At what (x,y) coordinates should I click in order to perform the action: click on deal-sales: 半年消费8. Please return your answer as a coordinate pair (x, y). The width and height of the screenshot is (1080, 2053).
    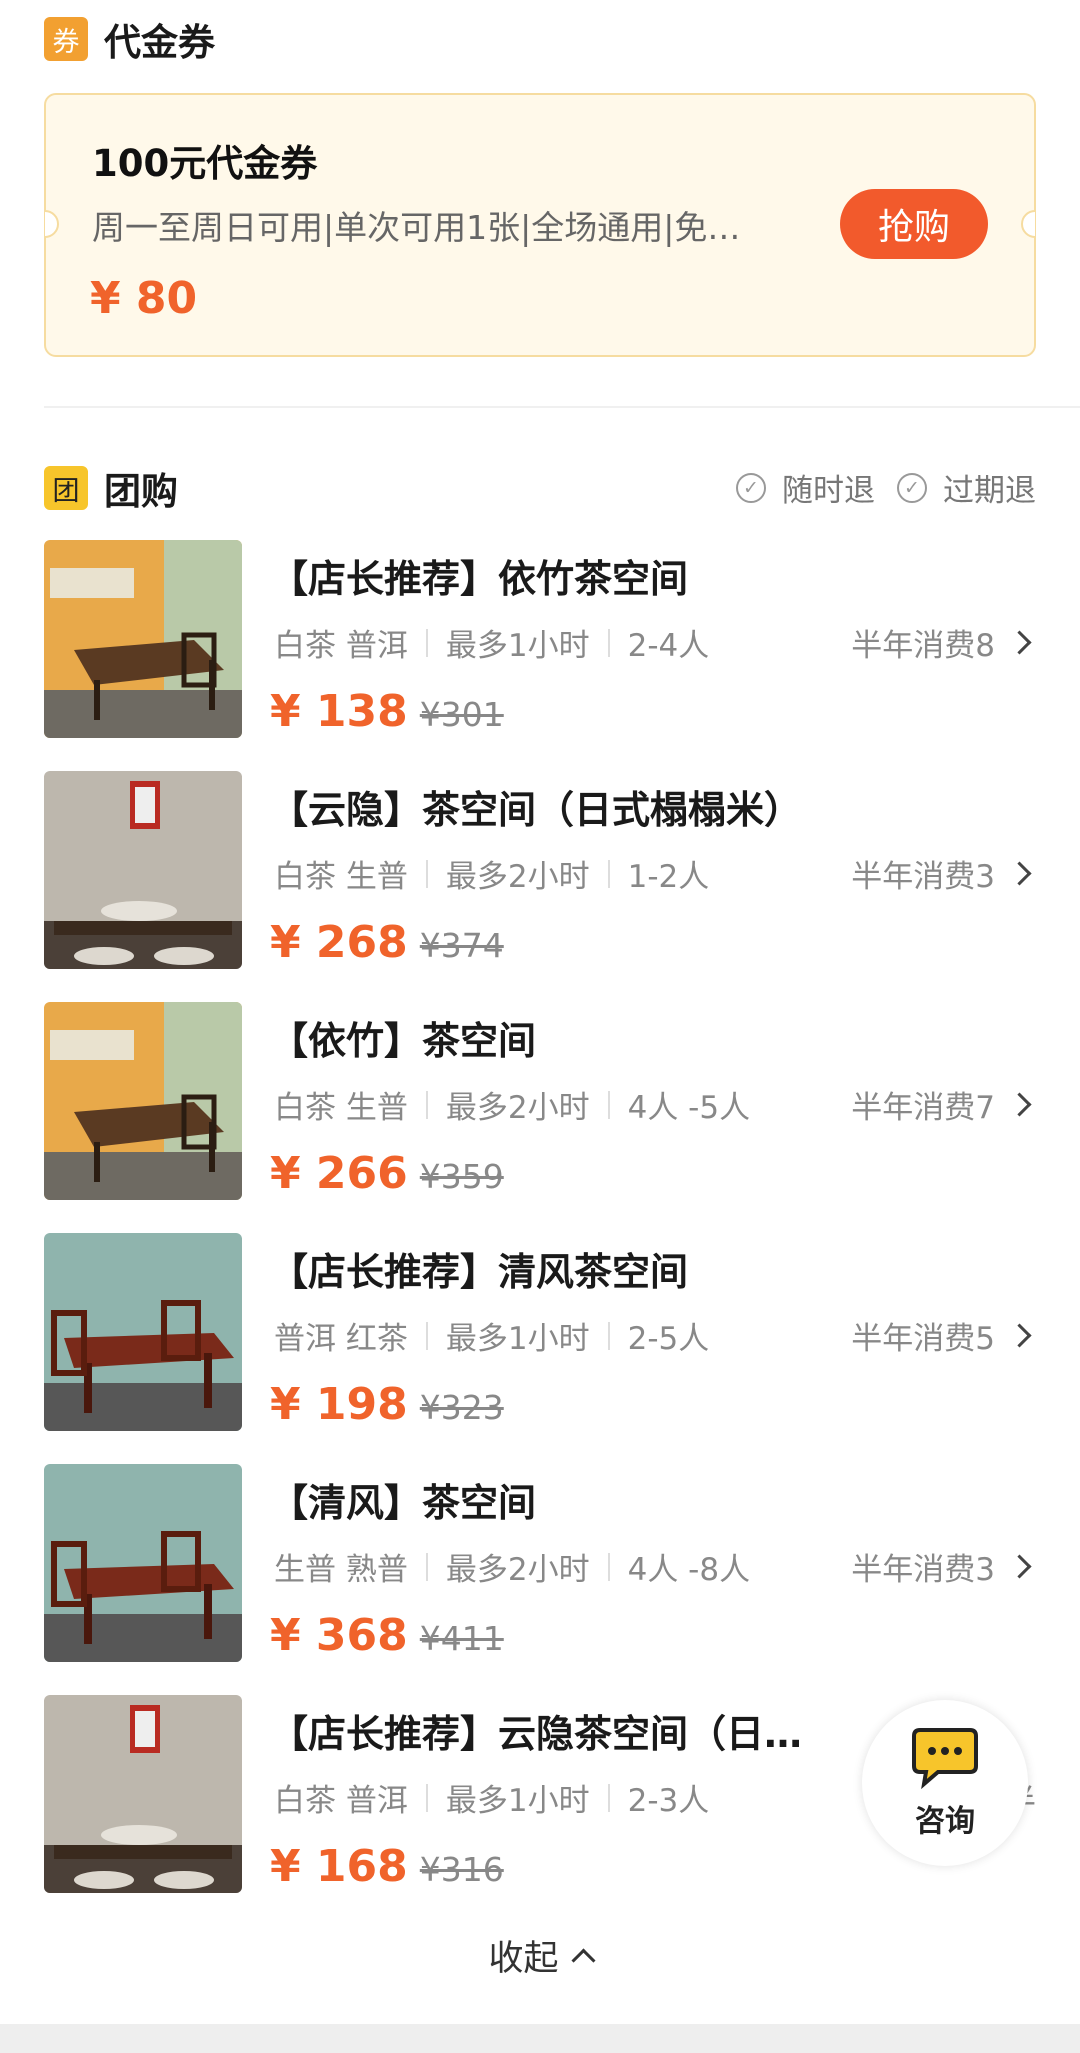
    Looking at the image, I should click on (943, 642).